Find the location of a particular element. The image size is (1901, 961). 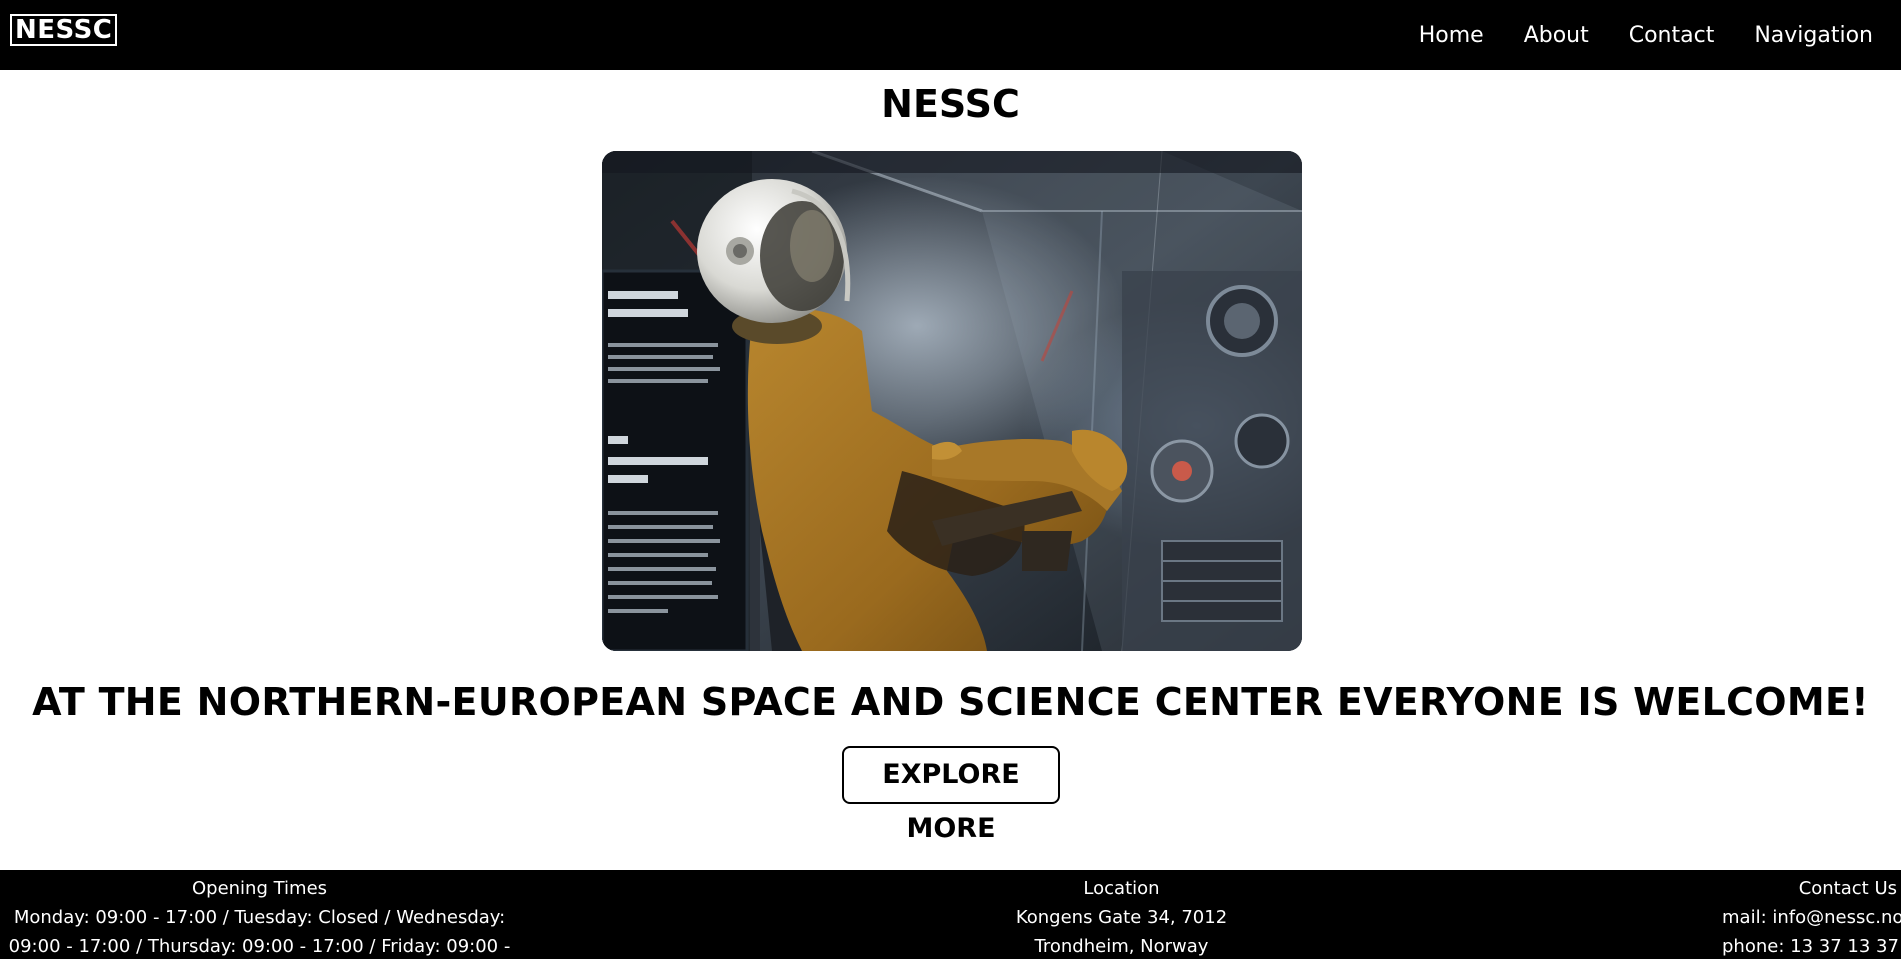

nav-navigation-link: Navigation is located at coordinates (1813, 35).